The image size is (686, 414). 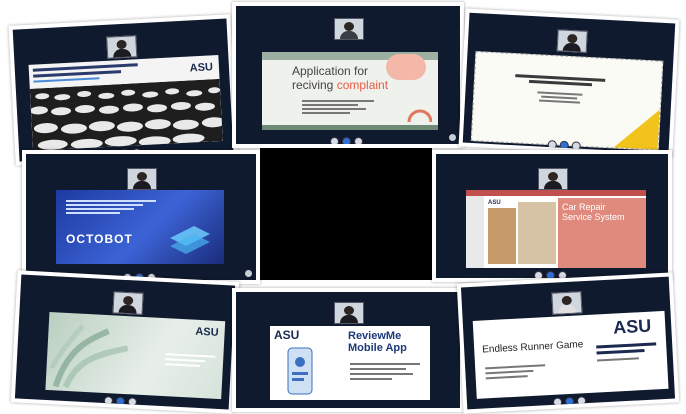 What do you see at coordinates (190, 240) in the screenshot?
I see `server-illustration` at bounding box center [190, 240].